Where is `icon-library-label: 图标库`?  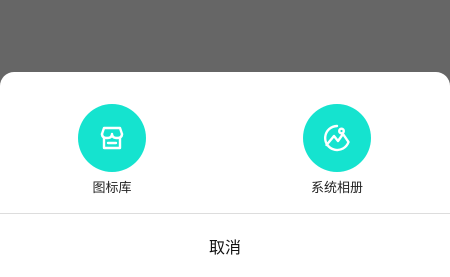 icon-library-label: 图标库 is located at coordinates (112, 188).